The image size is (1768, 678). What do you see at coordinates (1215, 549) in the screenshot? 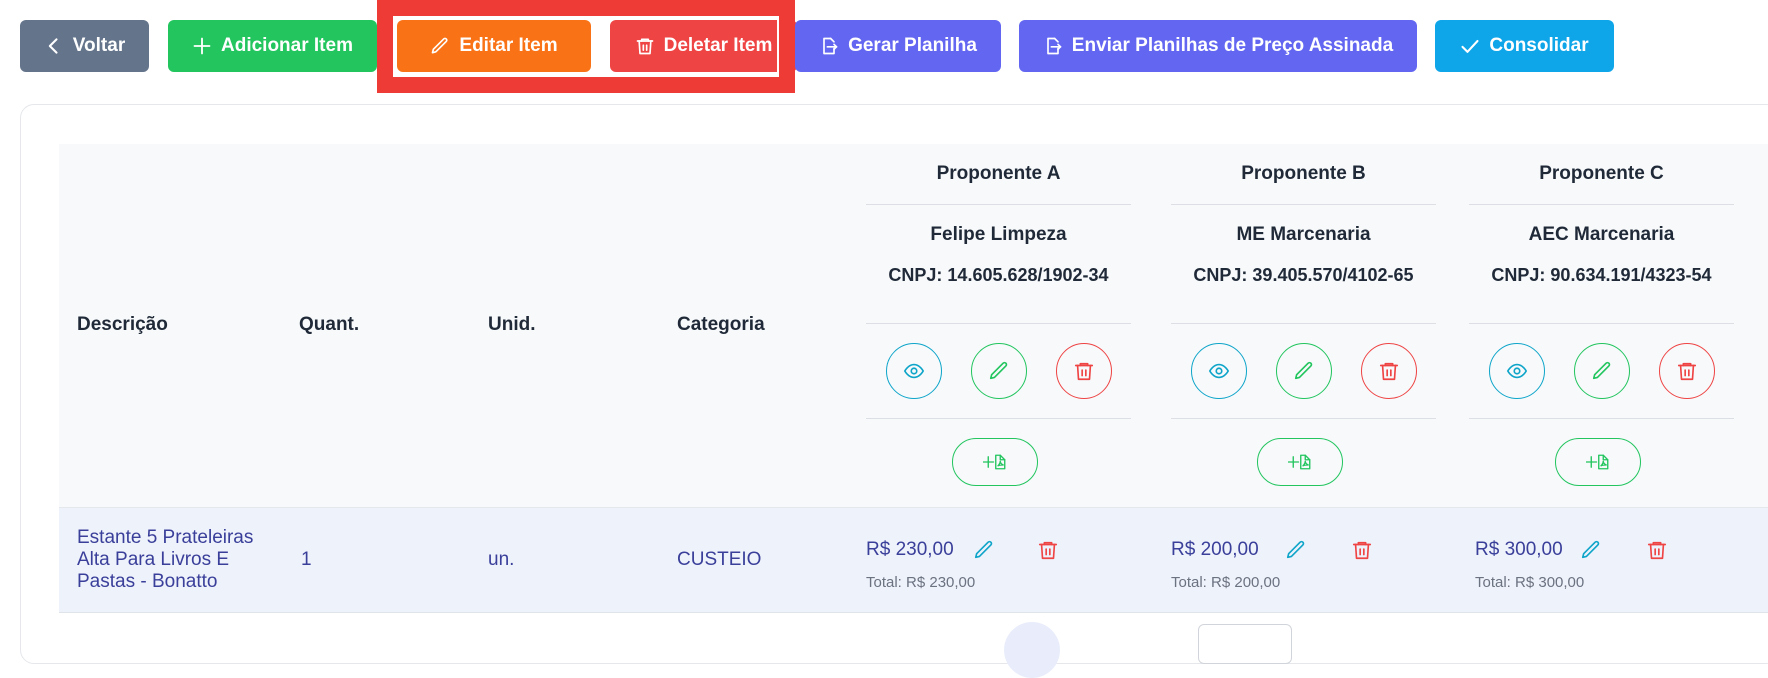
I see `price-b: R$ 200,00` at bounding box center [1215, 549].